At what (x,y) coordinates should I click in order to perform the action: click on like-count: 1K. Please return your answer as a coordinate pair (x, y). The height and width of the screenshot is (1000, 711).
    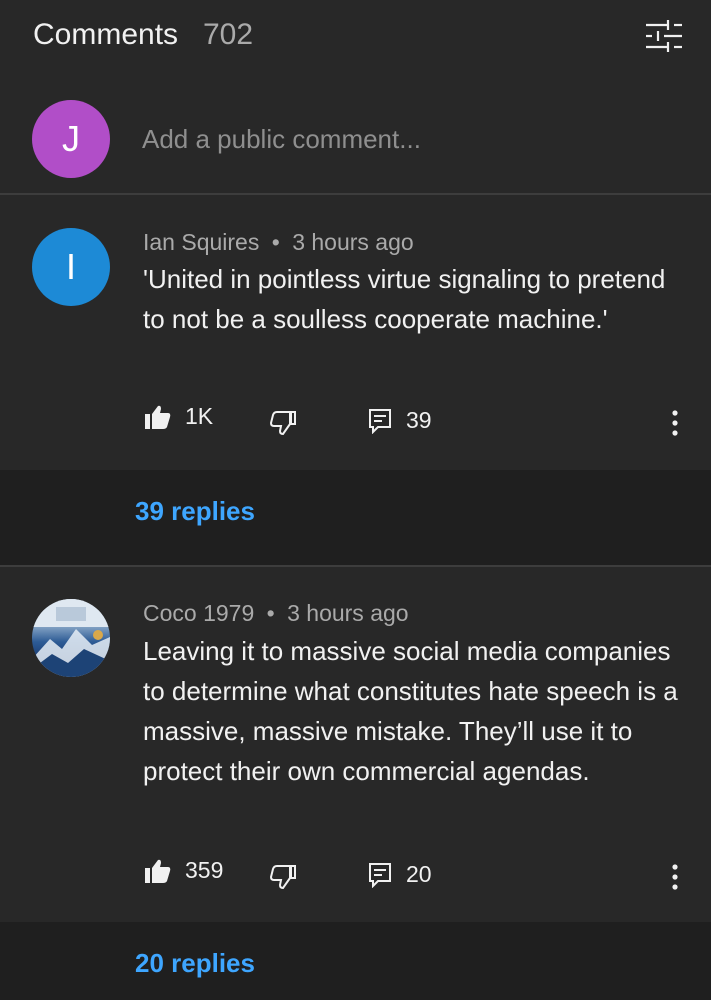
    Looking at the image, I should click on (199, 416).